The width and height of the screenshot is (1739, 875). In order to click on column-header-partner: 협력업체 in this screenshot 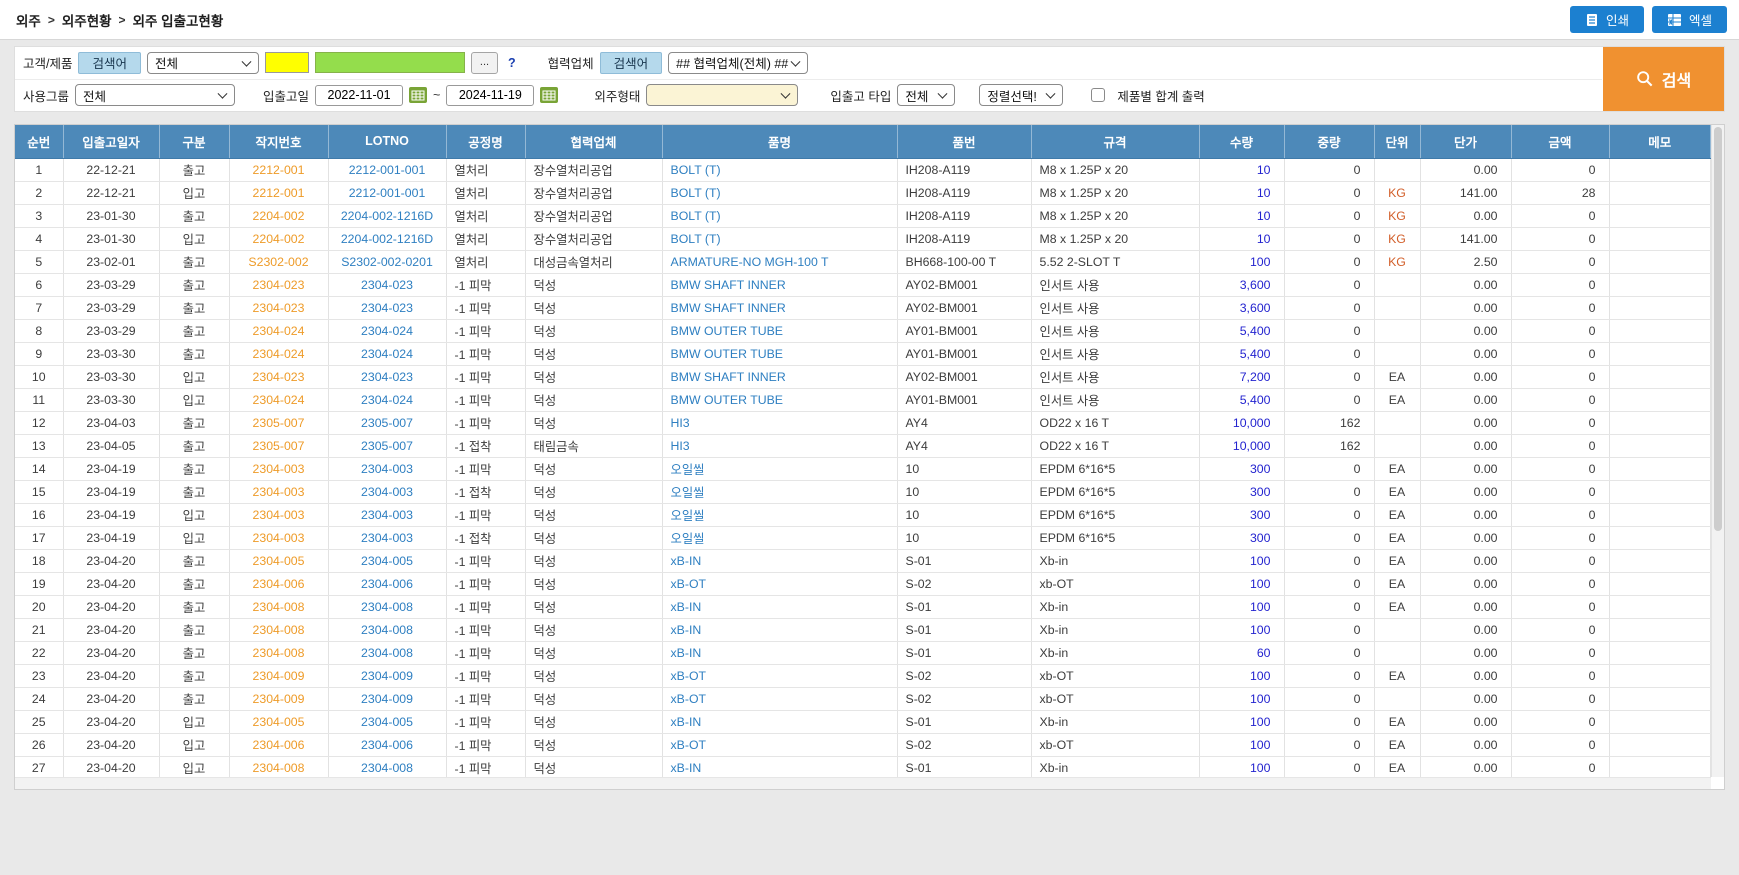, I will do `click(594, 142)`.